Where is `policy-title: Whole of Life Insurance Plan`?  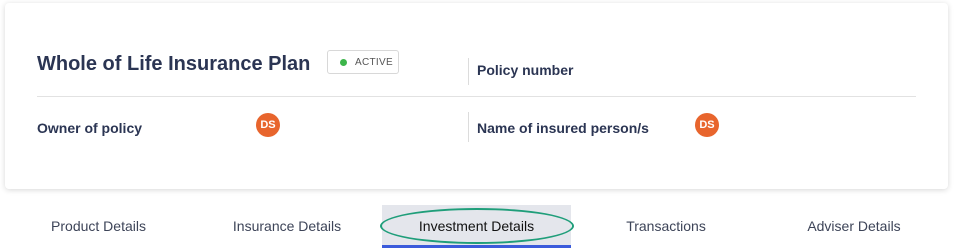 policy-title: Whole of Life Insurance Plan is located at coordinates (174, 64).